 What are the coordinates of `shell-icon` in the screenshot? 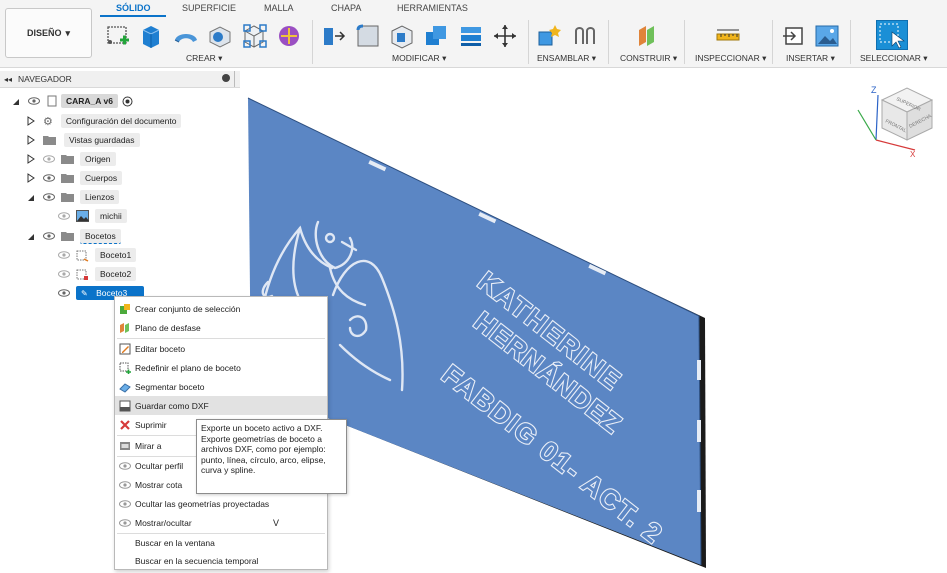 It's located at (402, 36).